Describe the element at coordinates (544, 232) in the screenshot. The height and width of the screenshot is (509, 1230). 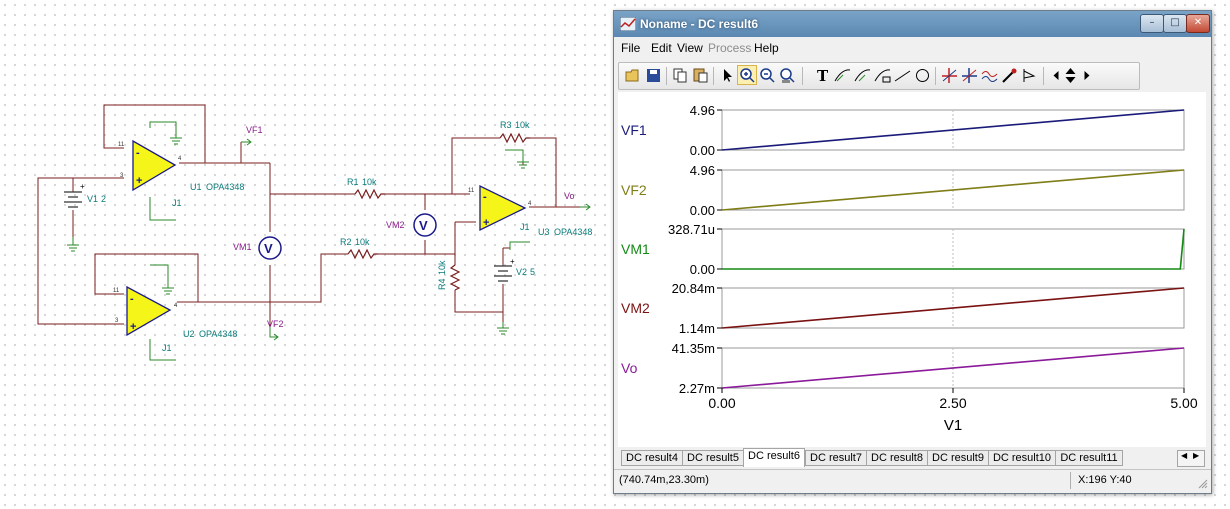
I see `svg-text: U3` at that location.